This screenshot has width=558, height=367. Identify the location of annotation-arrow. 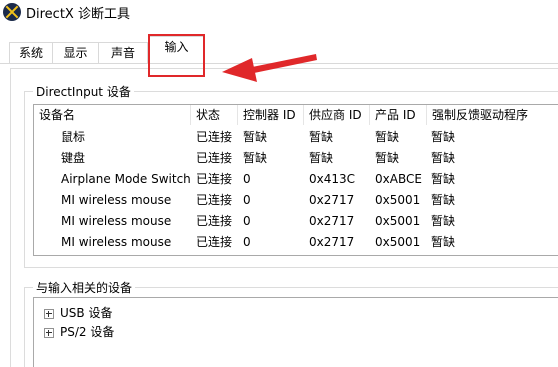
(269, 68).